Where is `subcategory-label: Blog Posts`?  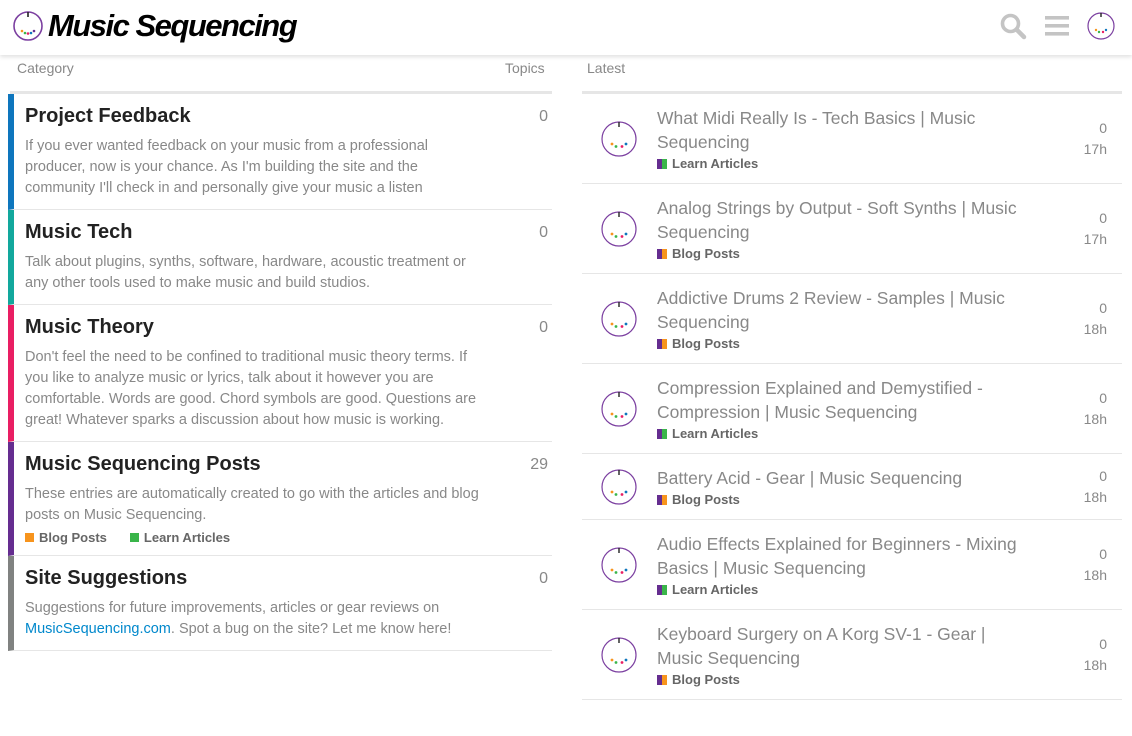 subcategory-label: Blog Posts is located at coordinates (73, 537).